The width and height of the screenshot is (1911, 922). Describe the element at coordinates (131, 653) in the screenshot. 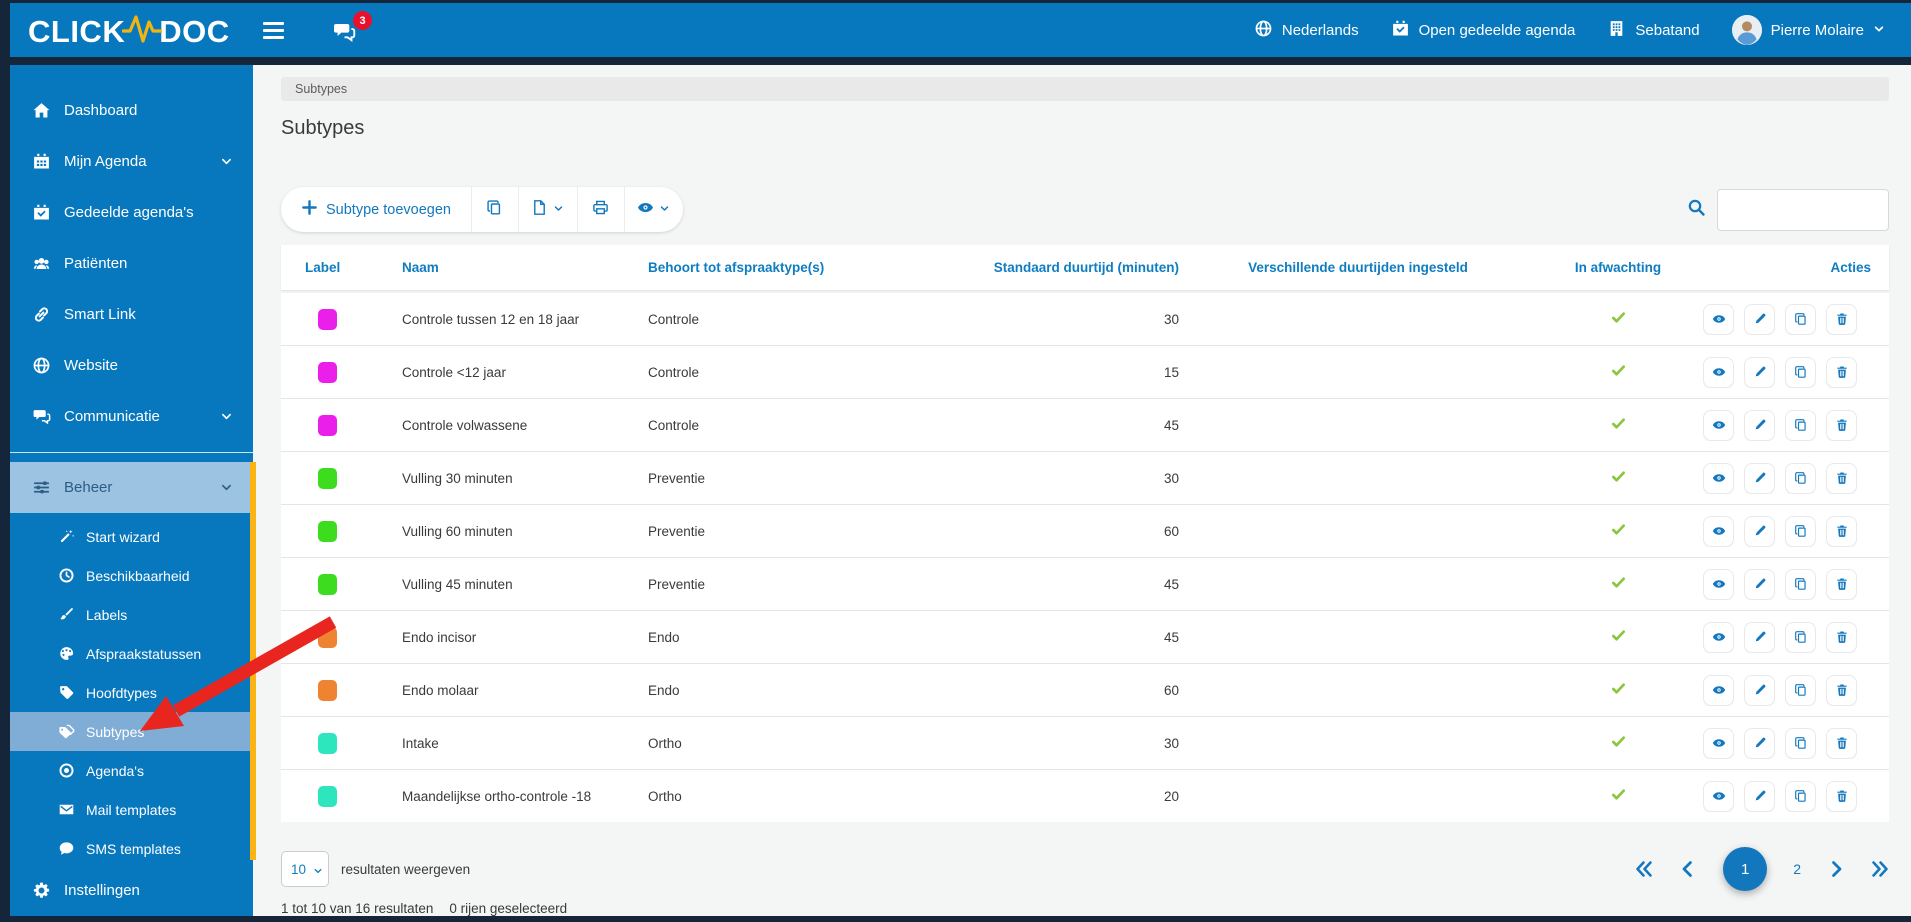

I see `sidebar-subitem-afspraakstatussen: Afspraakstatussen` at that location.